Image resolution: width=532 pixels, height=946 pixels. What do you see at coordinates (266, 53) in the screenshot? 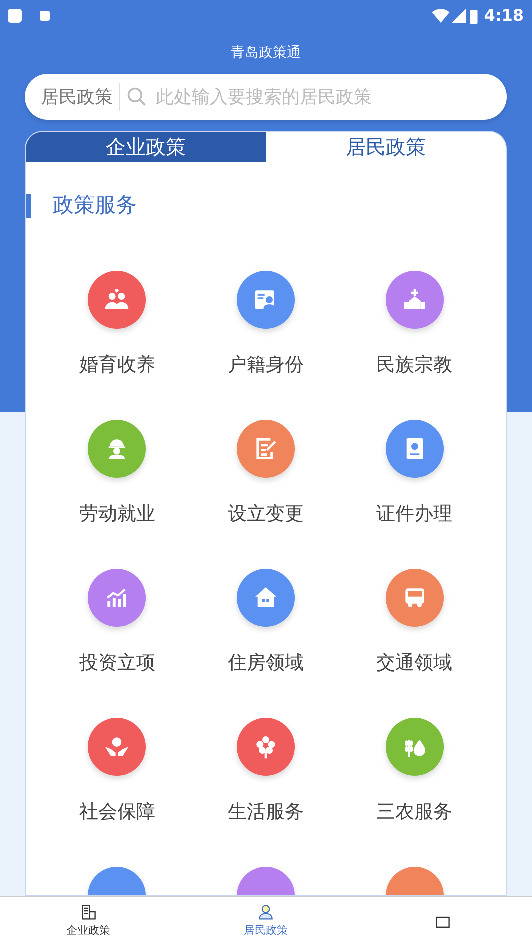
I see `app-title: 青岛政策通` at bounding box center [266, 53].